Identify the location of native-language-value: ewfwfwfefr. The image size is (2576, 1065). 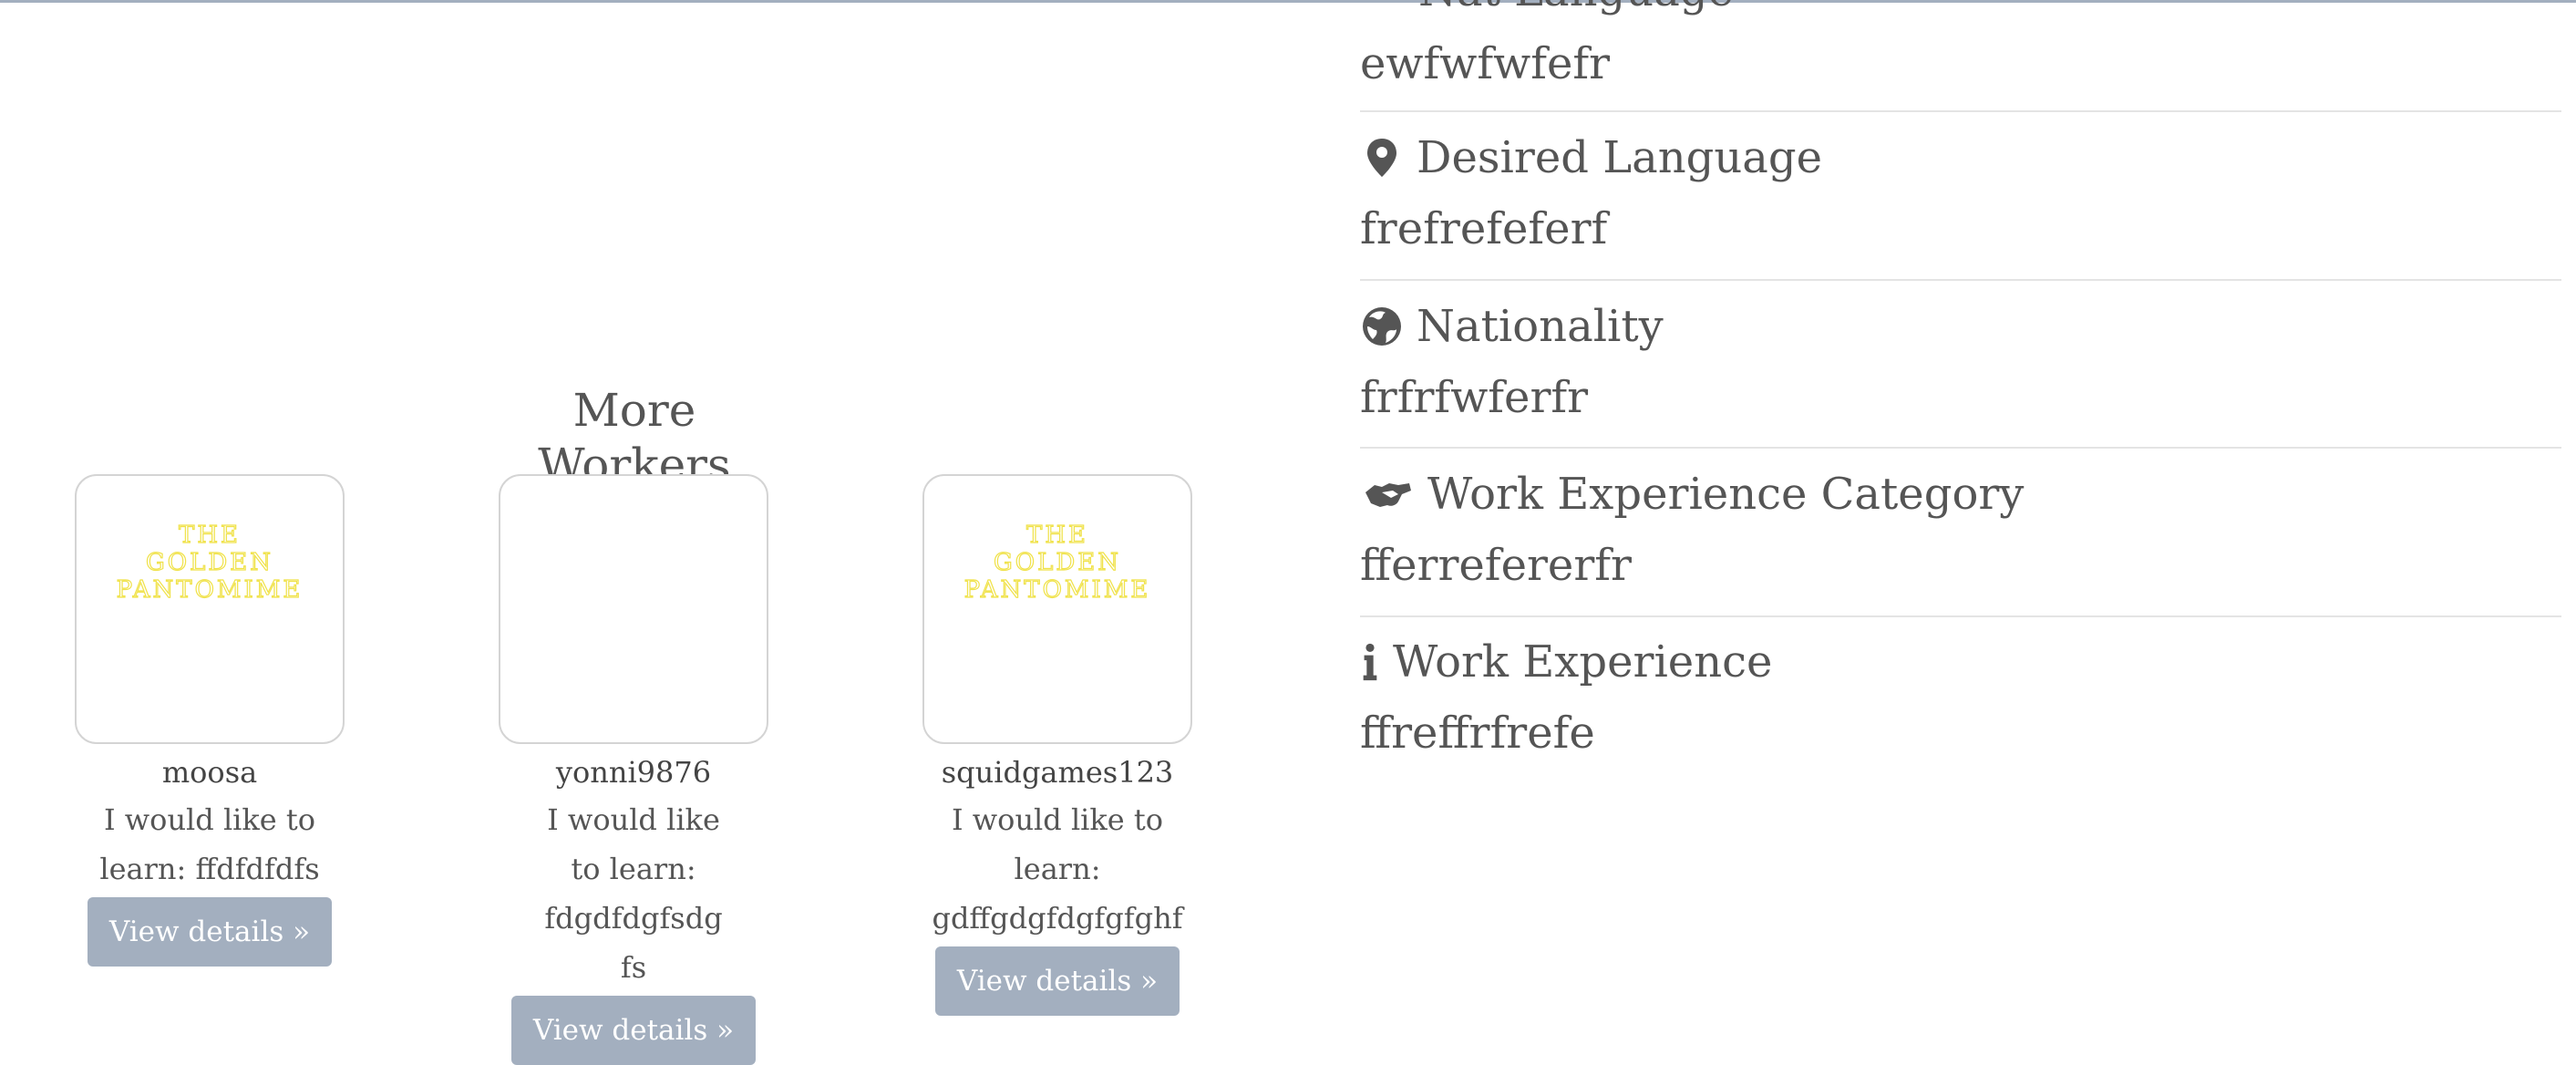
(1485, 63).